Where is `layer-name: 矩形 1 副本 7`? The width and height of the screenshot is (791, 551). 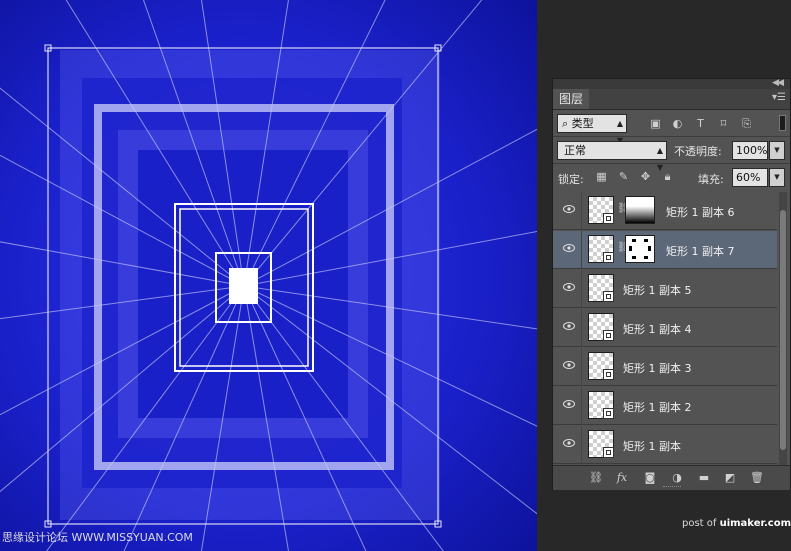 layer-name: 矩形 1 副本 7 is located at coordinates (700, 251).